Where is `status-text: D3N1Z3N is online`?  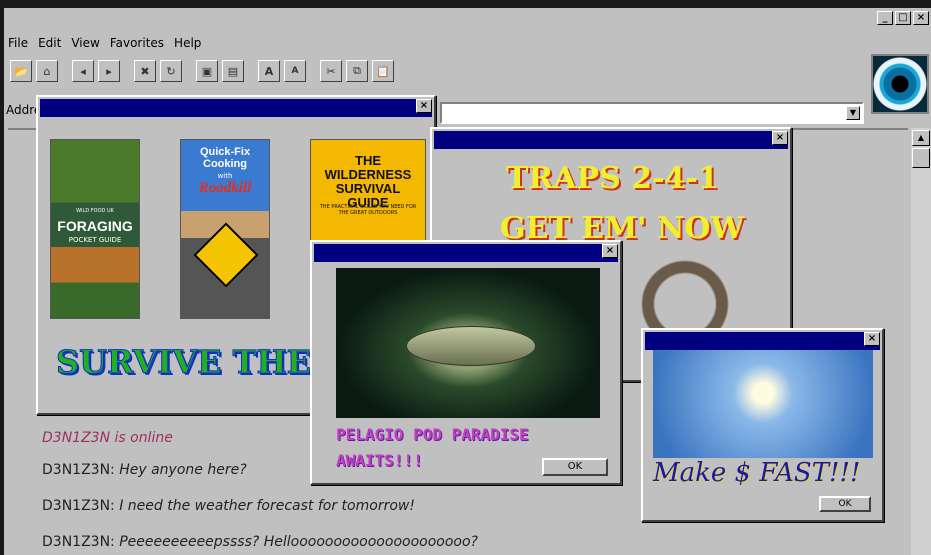
status-text: D3N1Z3N is online is located at coordinates (107, 438).